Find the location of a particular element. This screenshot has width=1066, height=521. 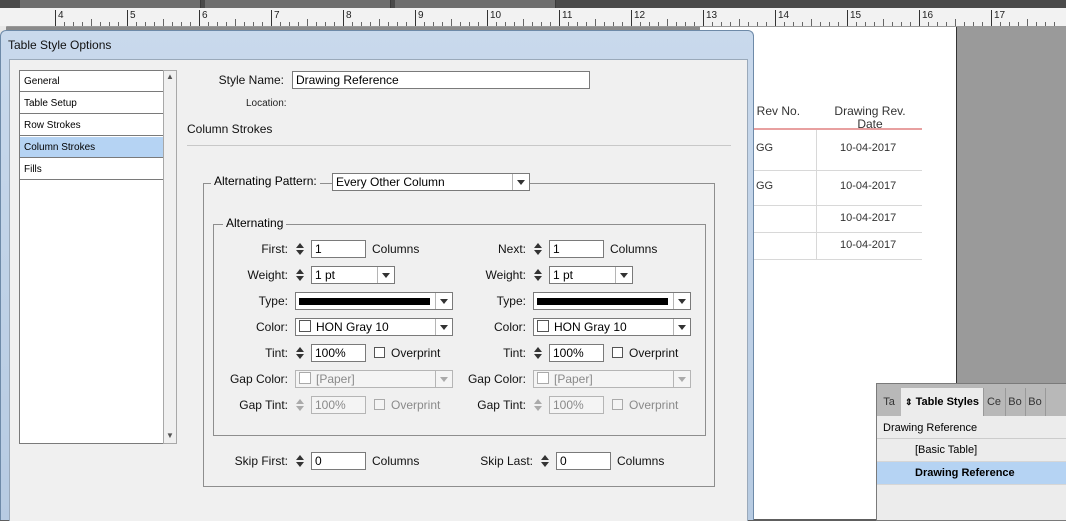

next-gap-overprint-checkbox is located at coordinates (617, 404).